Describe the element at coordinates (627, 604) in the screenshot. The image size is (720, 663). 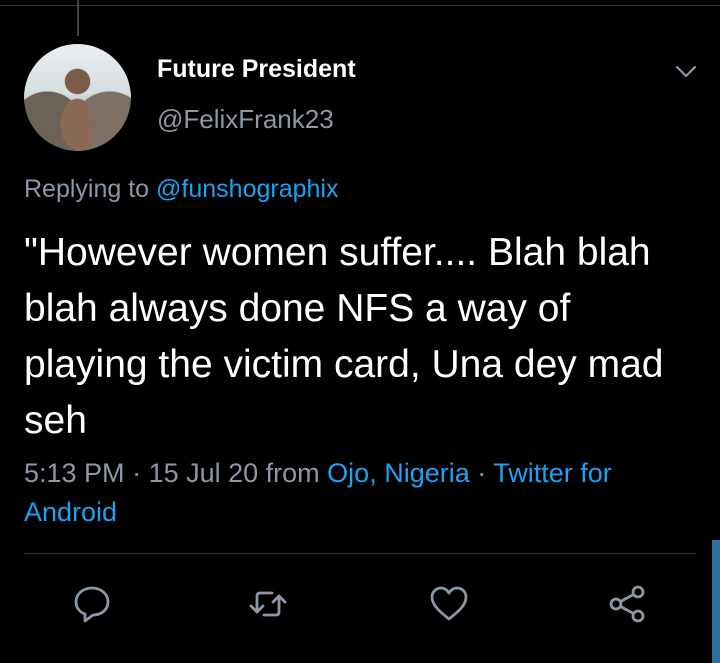
I see `share-icon` at that location.